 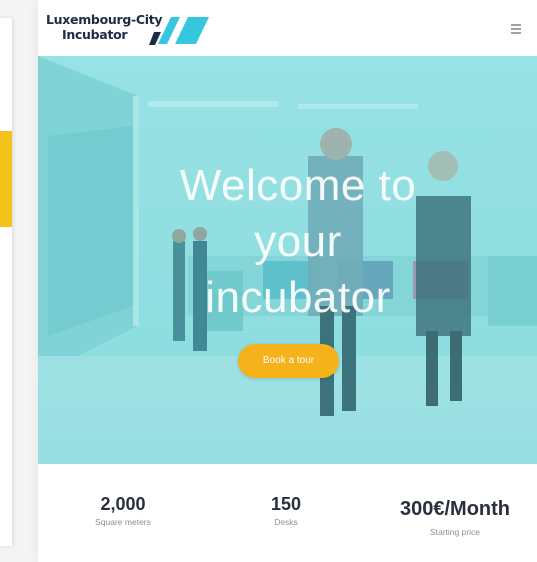 What do you see at coordinates (287, 28) in the screenshot?
I see `site-header: Luxembourg-City Incubator` at bounding box center [287, 28].